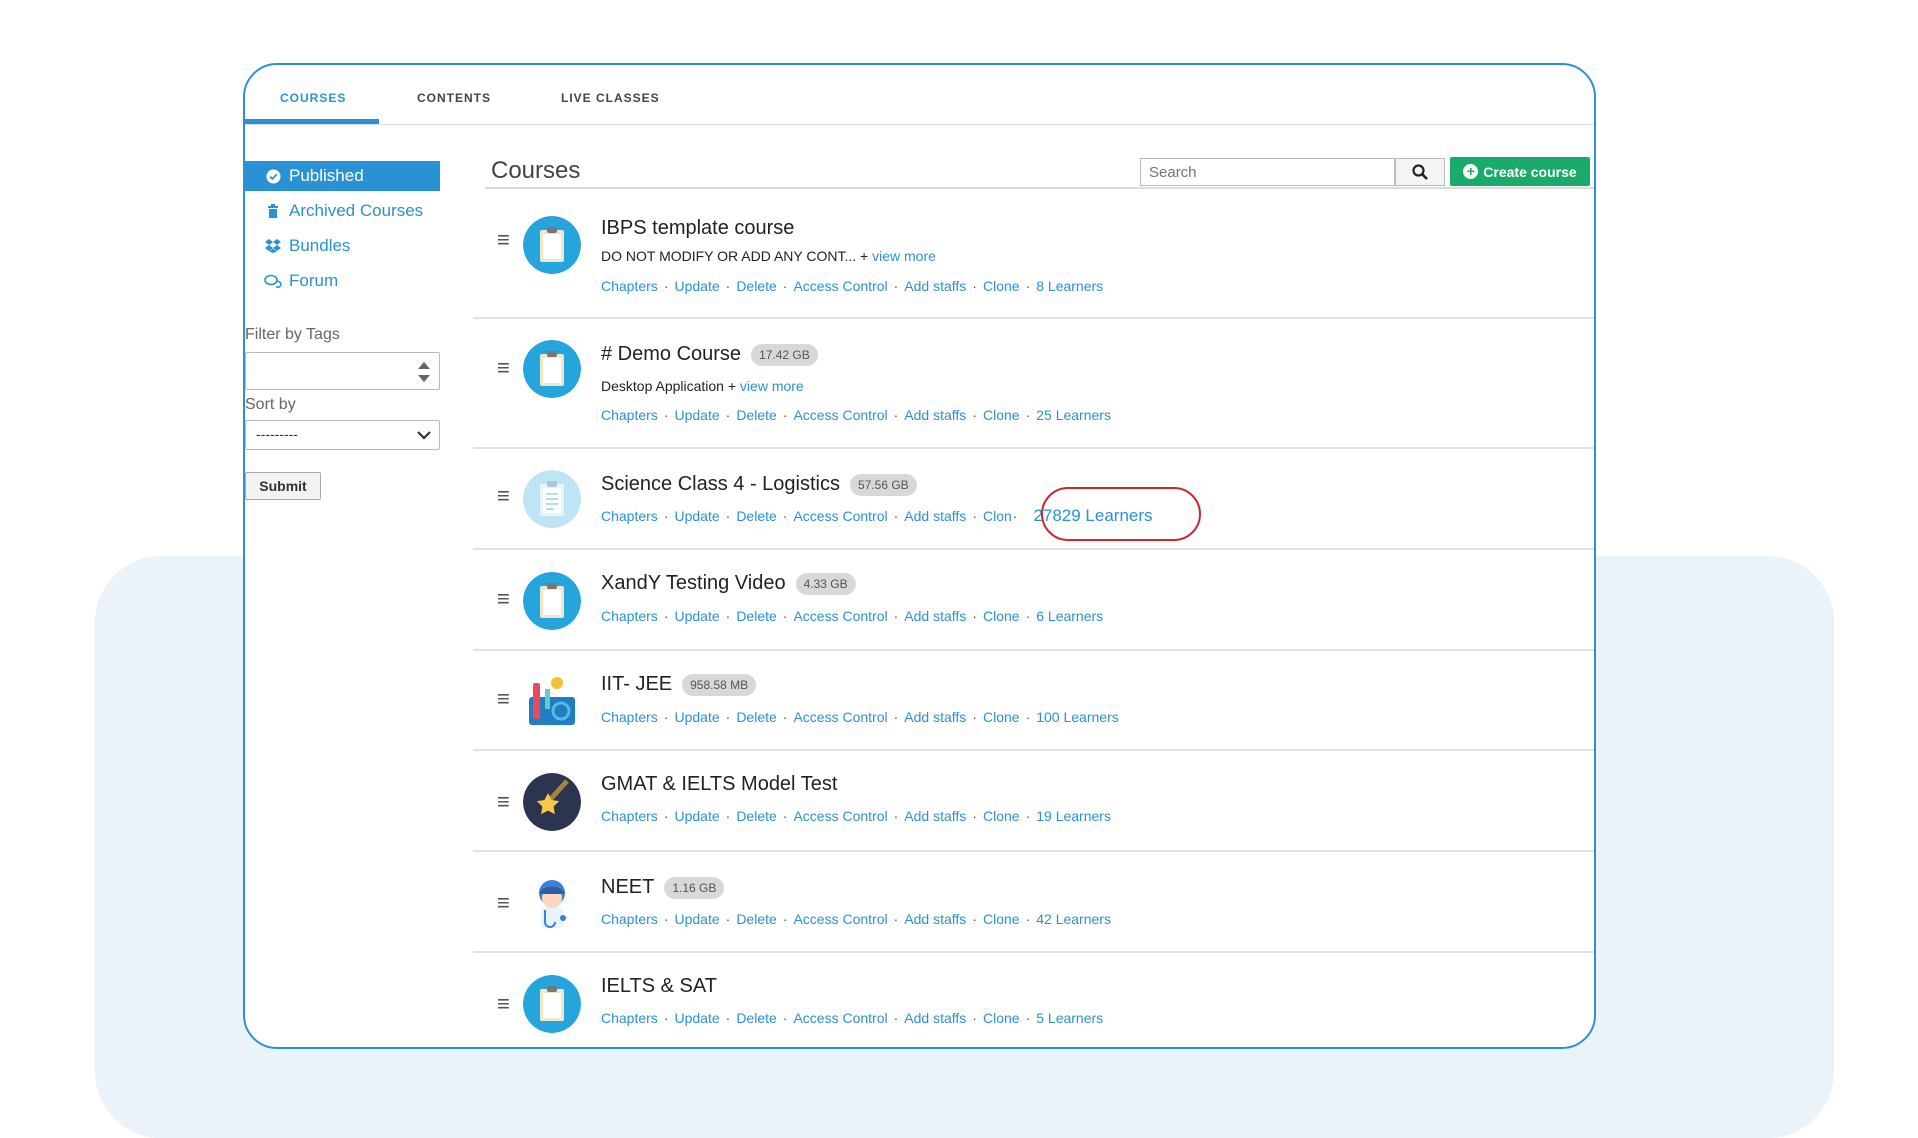  I want to click on course-title: NEET, so click(627, 887).